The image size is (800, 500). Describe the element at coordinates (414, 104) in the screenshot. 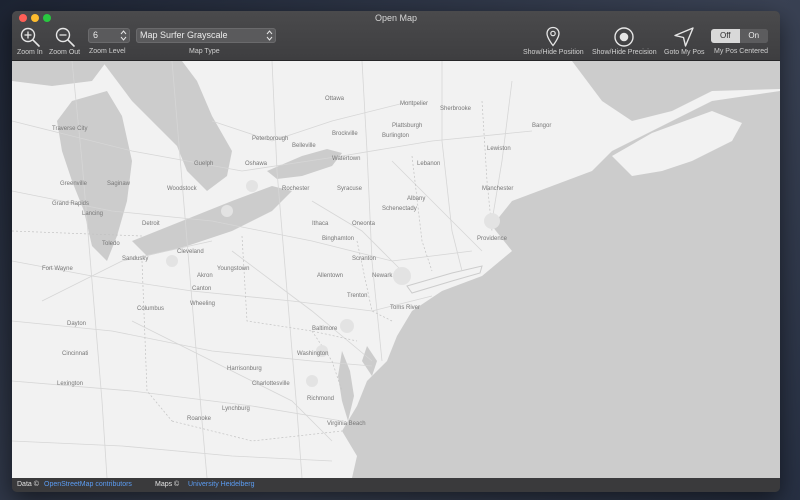

I see `map-label: Montpelier` at that location.